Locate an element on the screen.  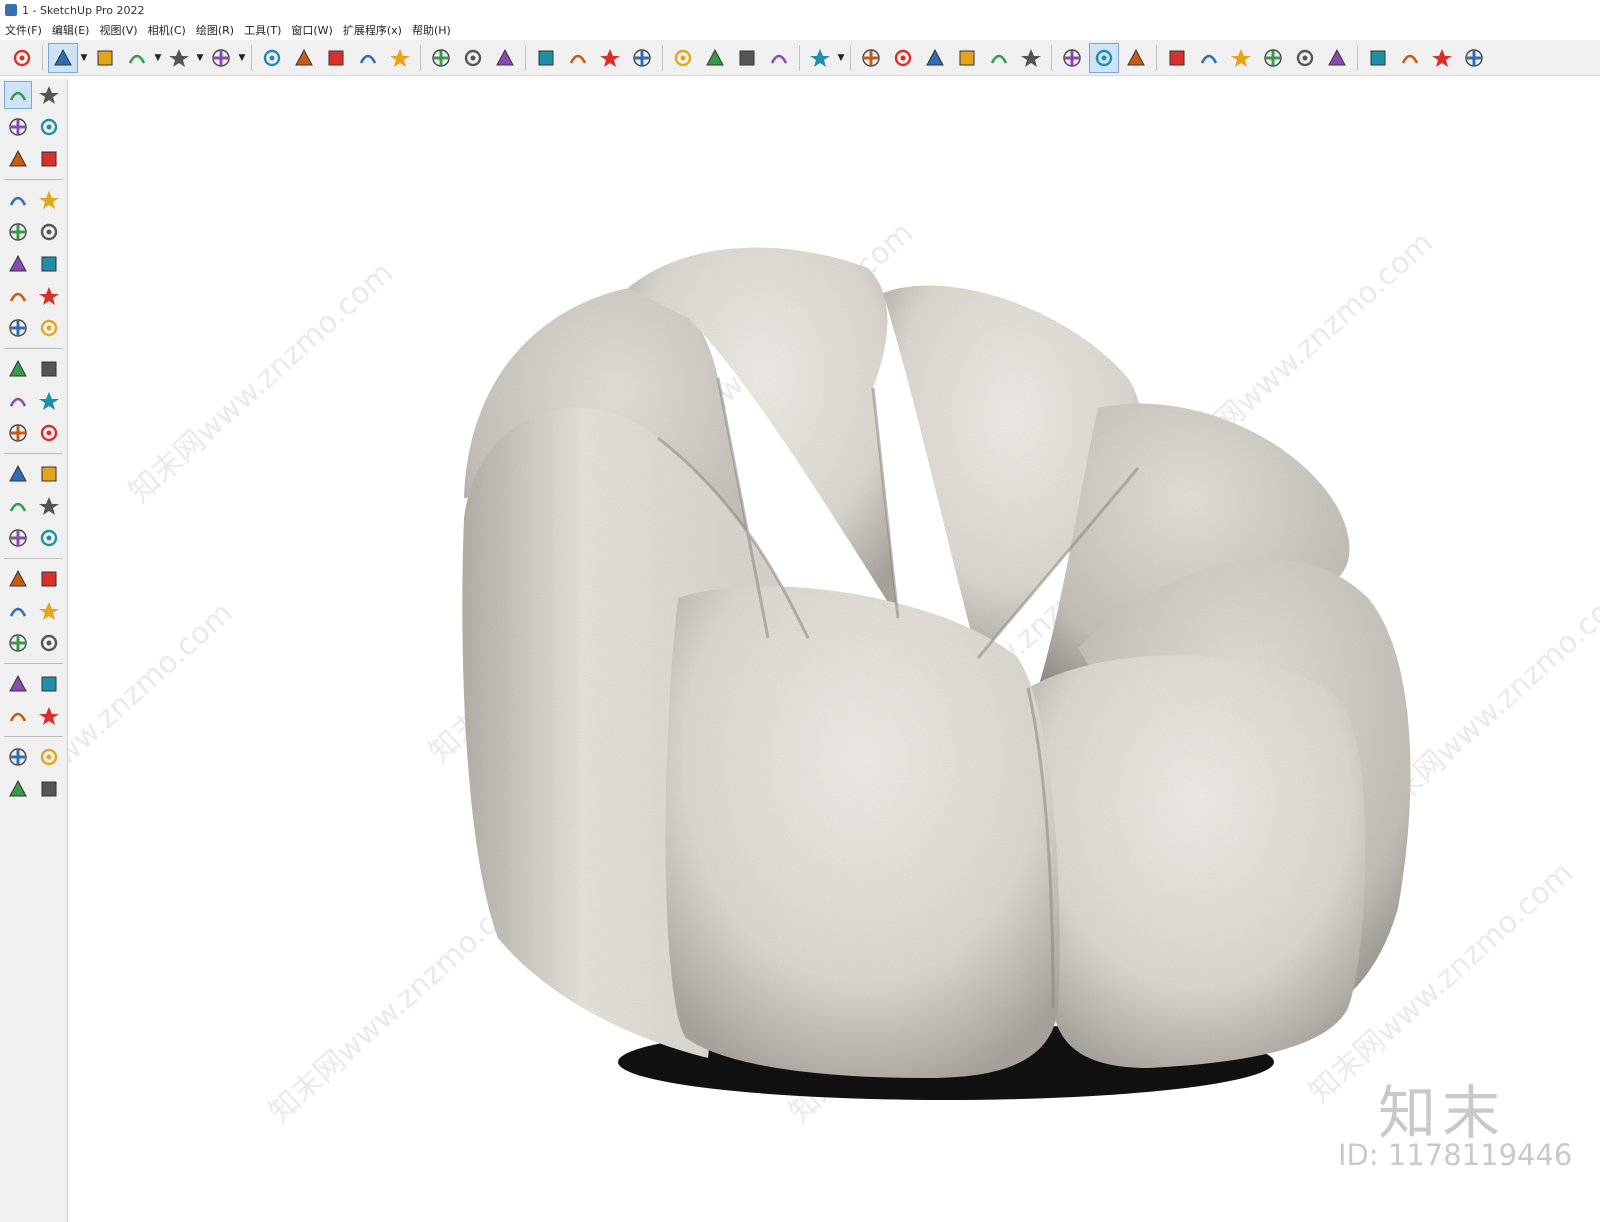
arc-icon is located at coordinates (179, 58).